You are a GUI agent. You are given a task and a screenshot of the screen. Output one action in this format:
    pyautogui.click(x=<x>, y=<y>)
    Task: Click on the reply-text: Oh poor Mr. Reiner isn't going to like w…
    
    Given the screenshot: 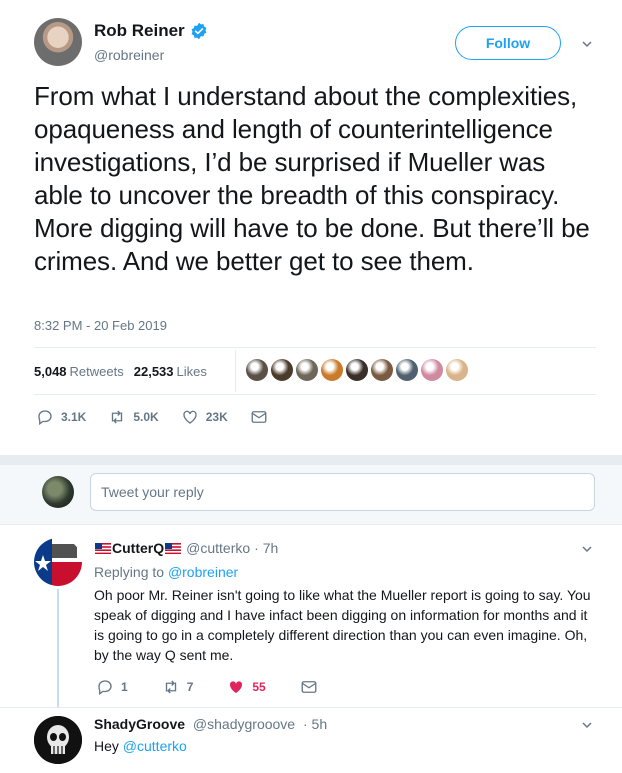 What is the action you would take?
    pyautogui.click(x=342, y=625)
    